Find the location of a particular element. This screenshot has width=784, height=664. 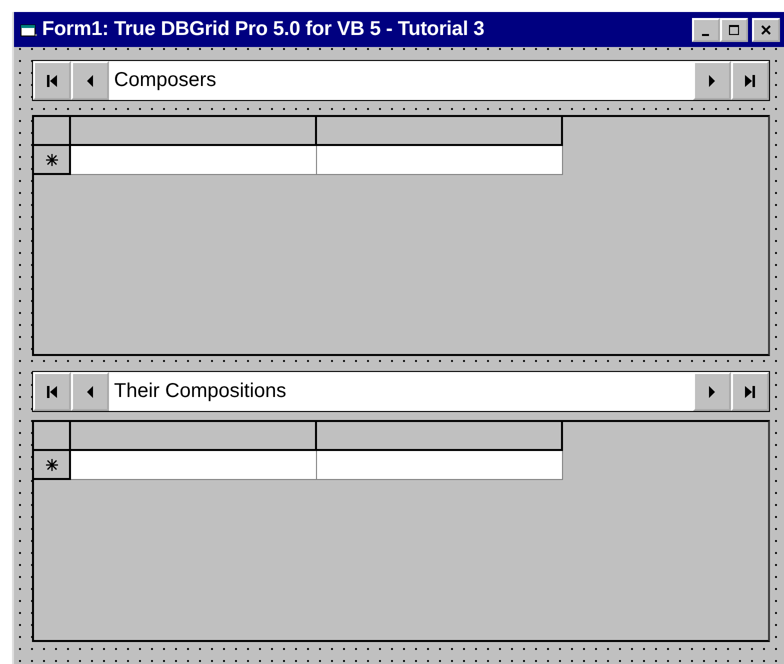

window-title: Form1: True DBGrid Pro 5.0 for VB 5 - Tutorial 3 is located at coordinates (264, 29).